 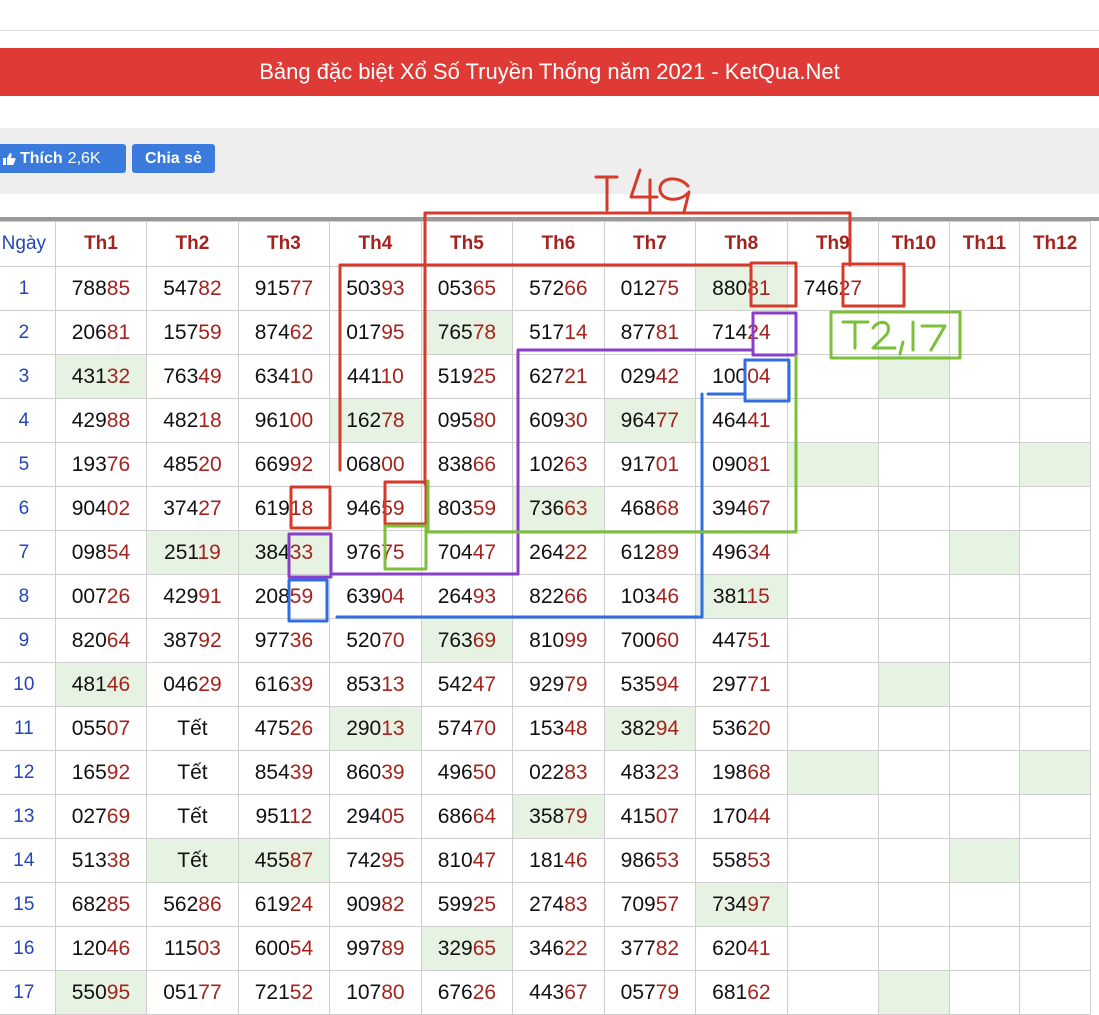 I want to click on number-head: 431, so click(x=89, y=376).